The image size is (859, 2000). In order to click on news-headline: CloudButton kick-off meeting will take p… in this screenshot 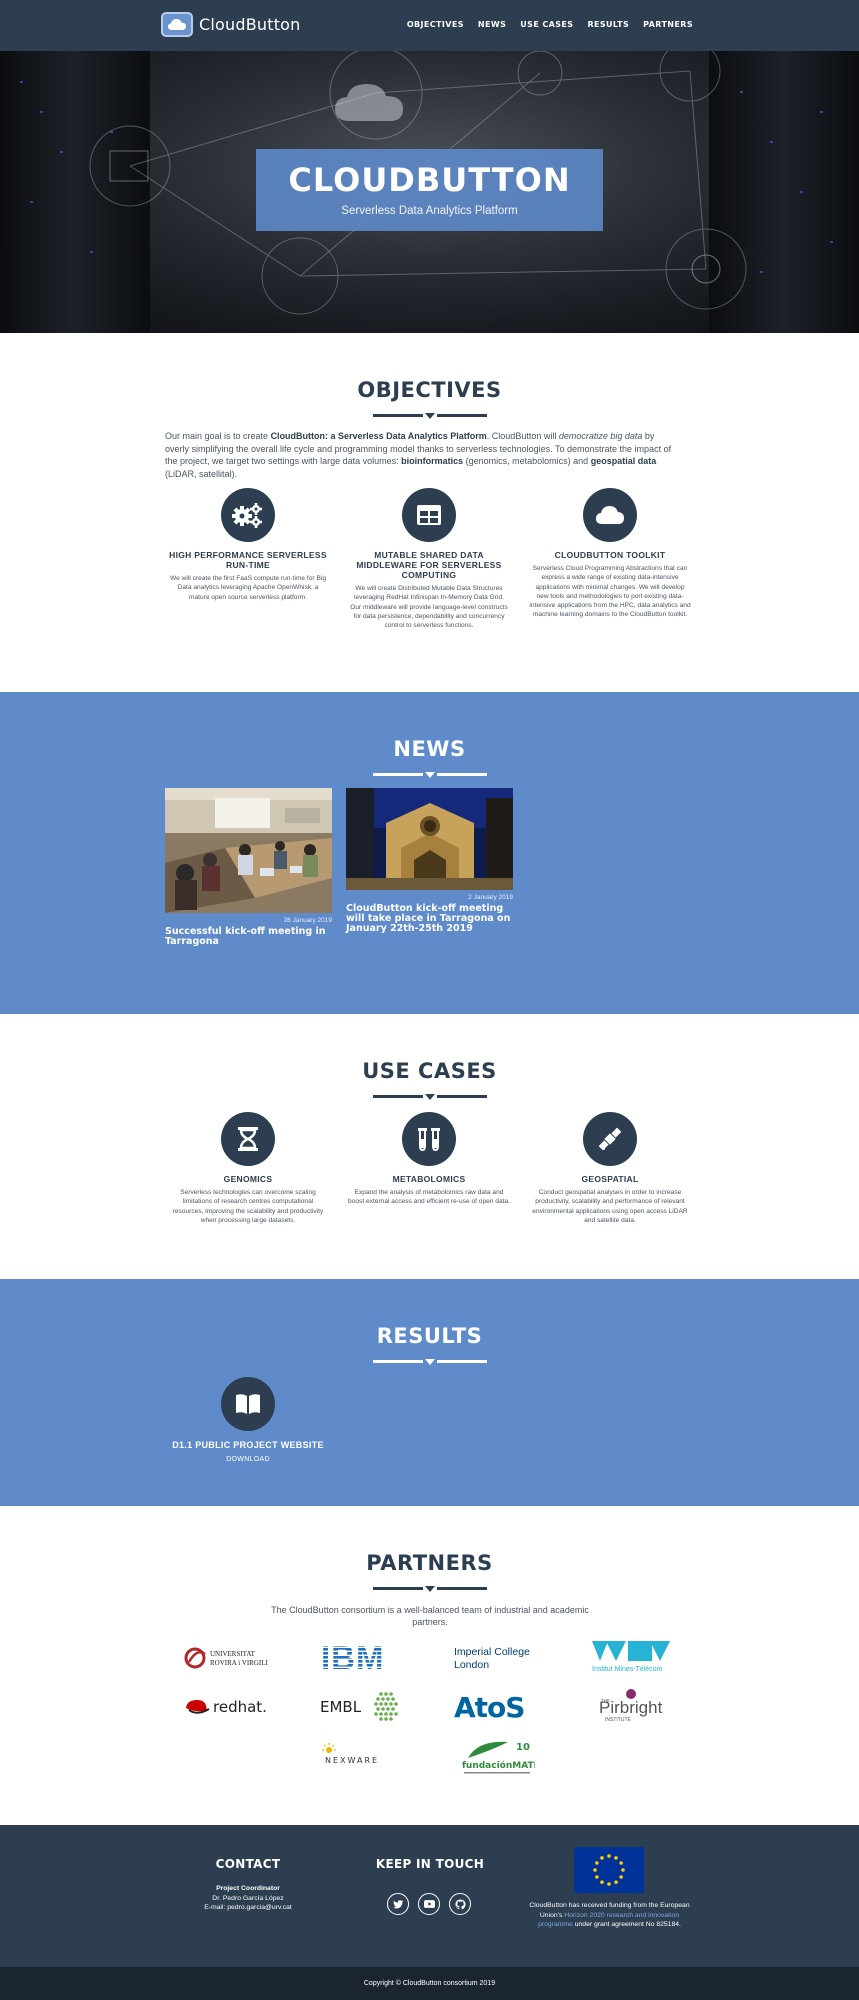, I will do `click(429, 919)`.